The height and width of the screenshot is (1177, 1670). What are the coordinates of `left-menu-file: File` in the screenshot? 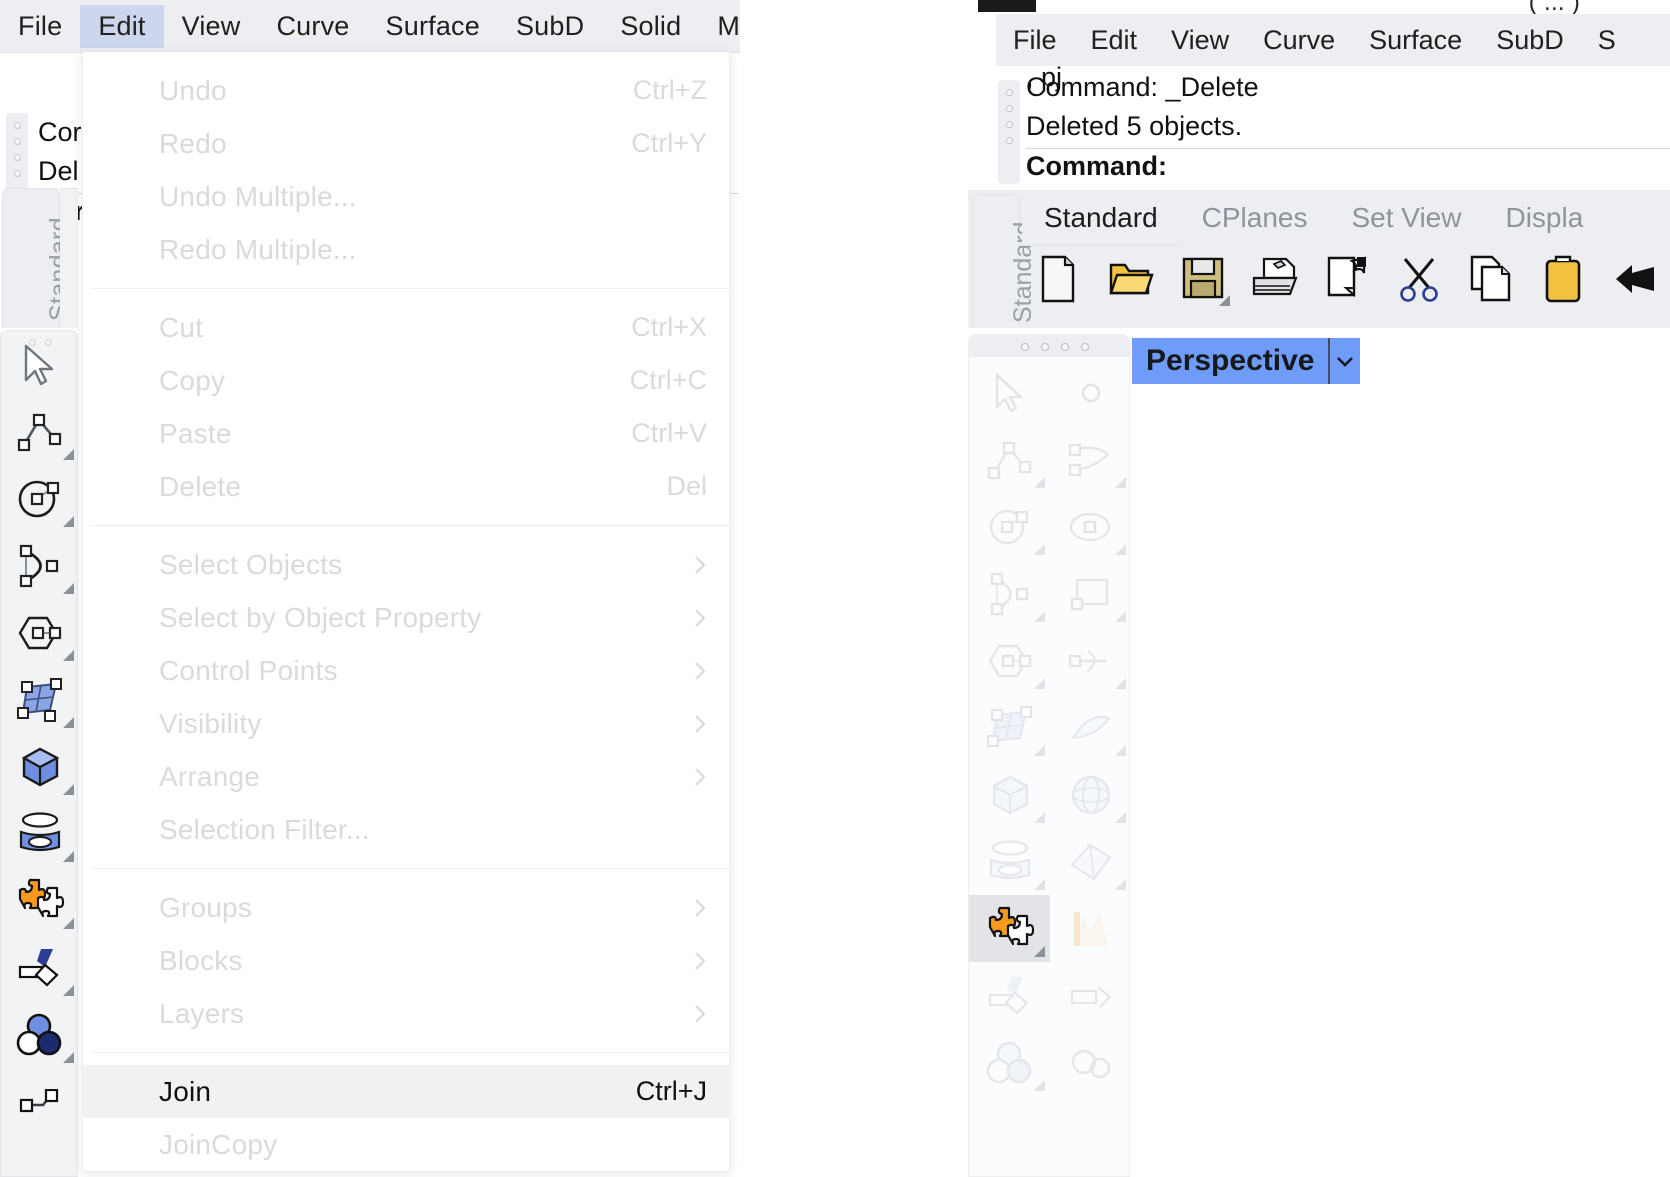 It's located at (40, 26).